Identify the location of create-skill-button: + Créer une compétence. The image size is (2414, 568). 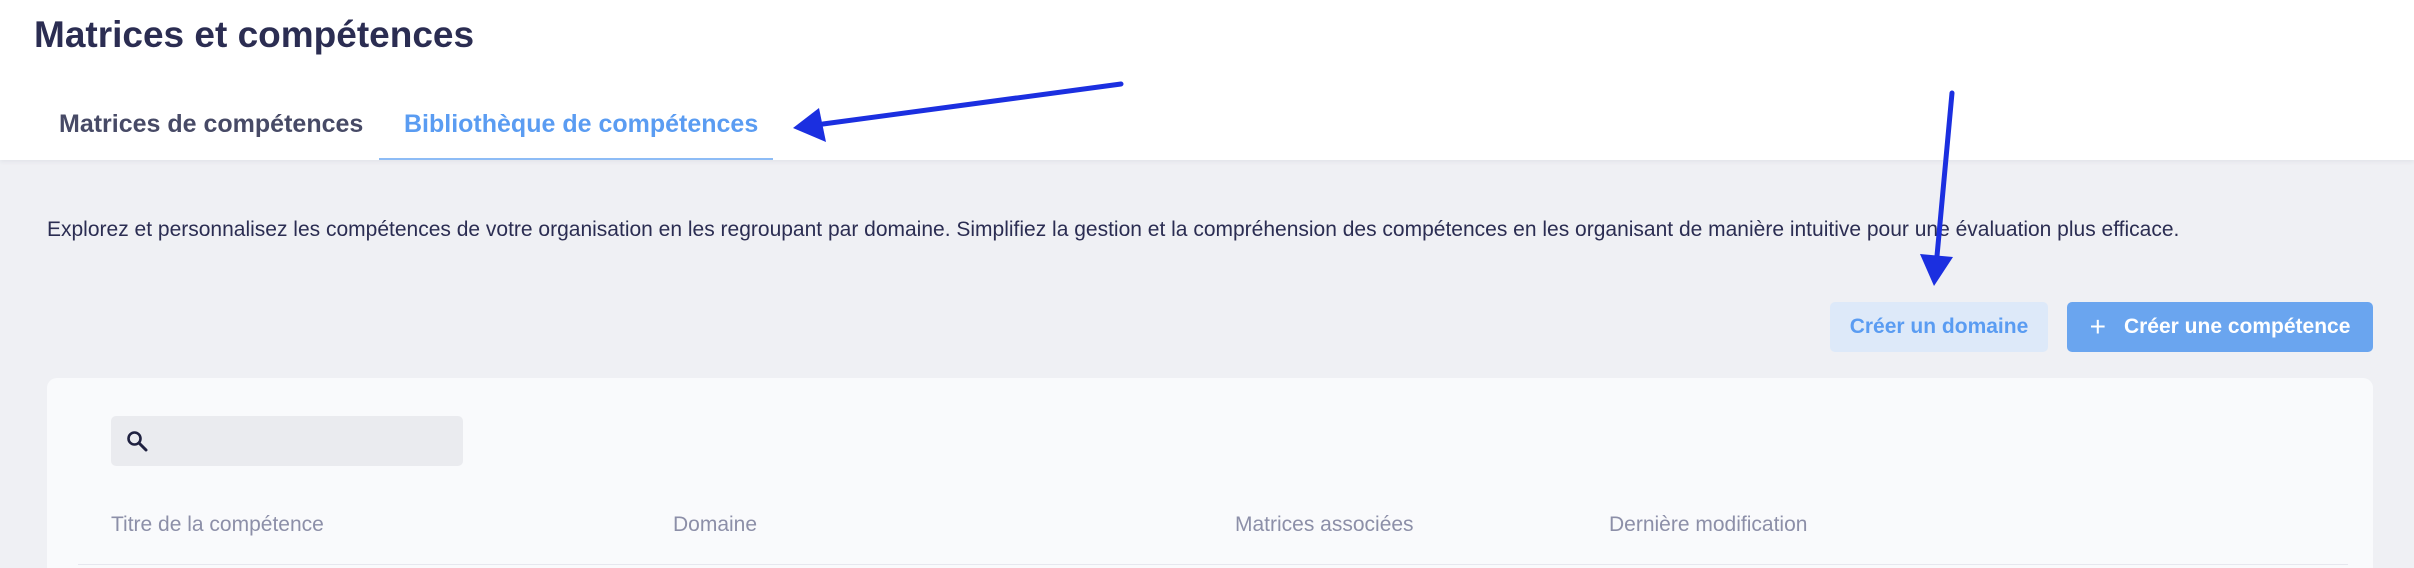
(2220, 327).